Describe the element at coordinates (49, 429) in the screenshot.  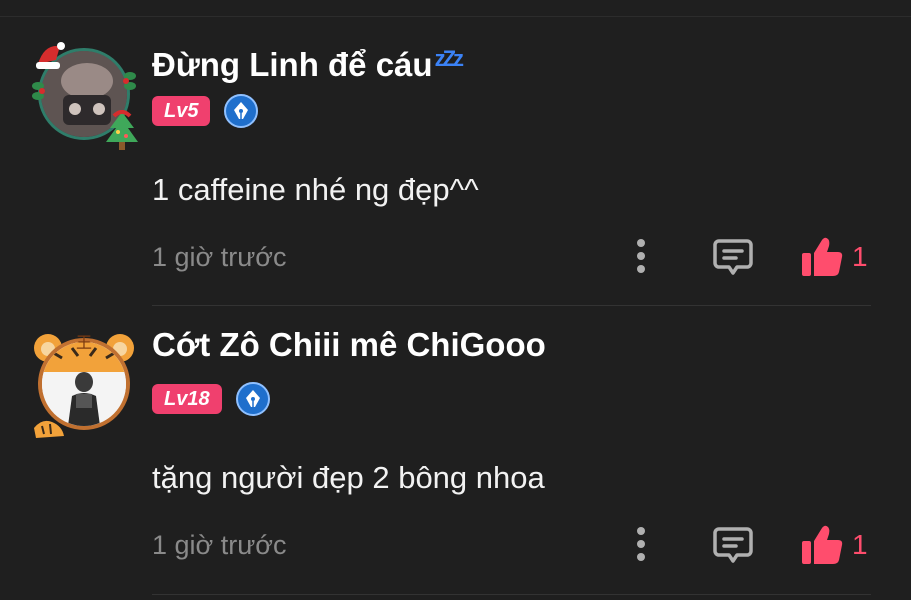
I see `tiger-paw-icon` at that location.